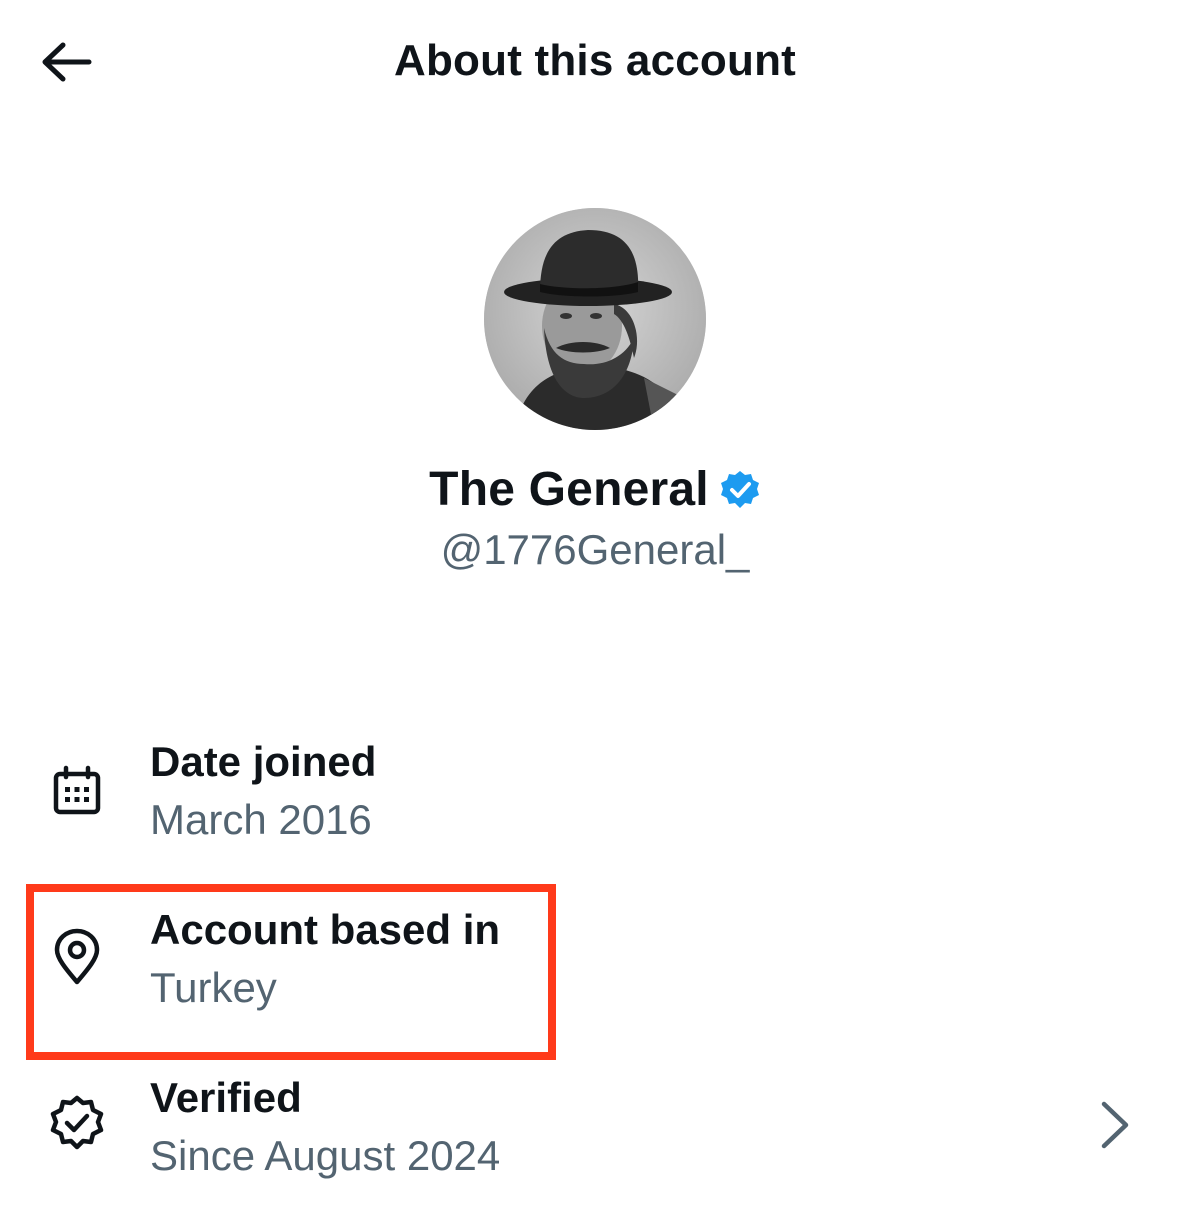 Image resolution: width=1190 pixels, height=1206 pixels. Describe the element at coordinates (595, 800) in the screenshot. I see `info-item-date-joined: Date joined March 2016` at that location.